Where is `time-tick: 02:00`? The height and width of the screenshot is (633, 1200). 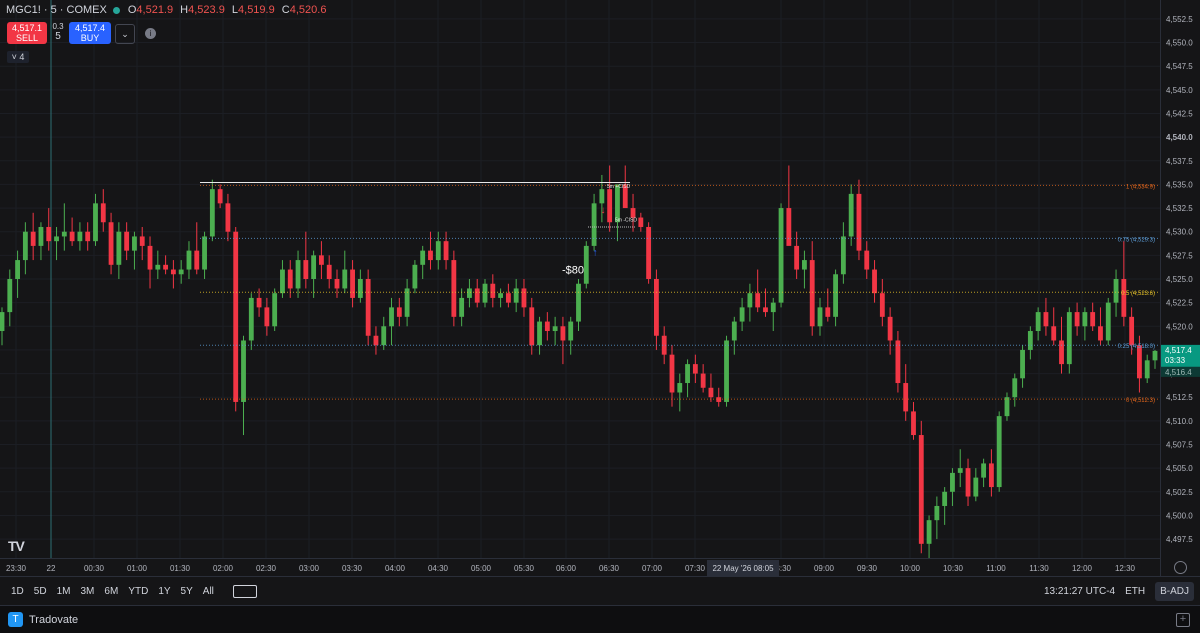 time-tick: 02:00 is located at coordinates (223, 568).